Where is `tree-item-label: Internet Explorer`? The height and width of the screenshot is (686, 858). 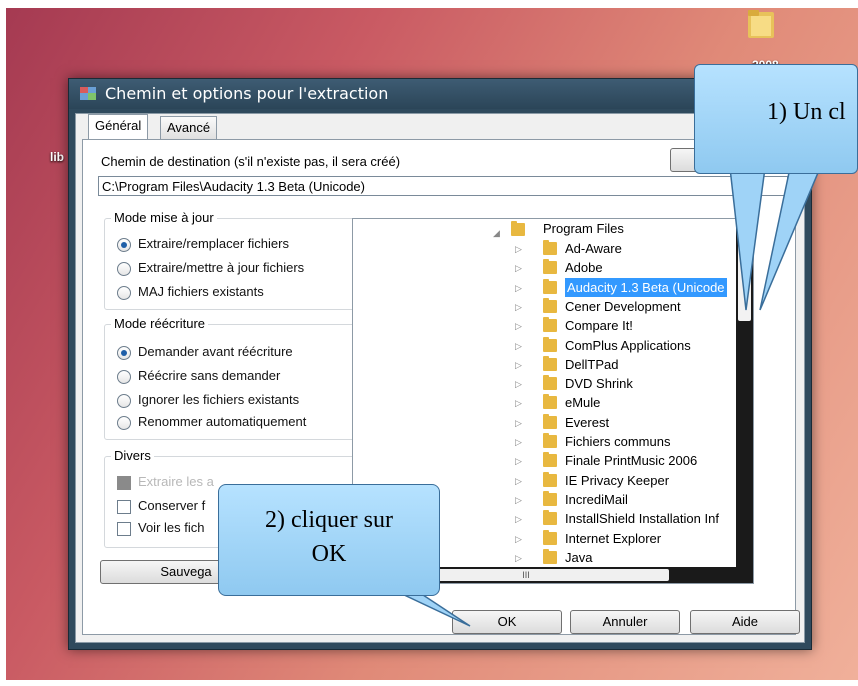 tree-item-label: Internet Explorer is located at coordinates (613, 538).